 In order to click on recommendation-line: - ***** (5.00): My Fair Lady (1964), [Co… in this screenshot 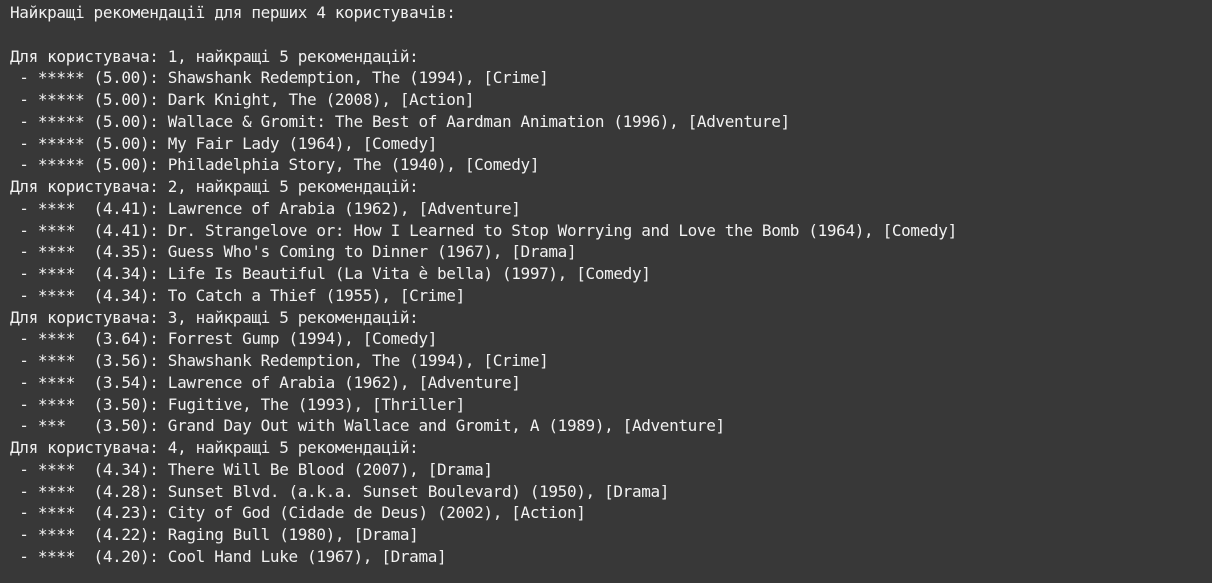, I will do `click(224, 143)`.